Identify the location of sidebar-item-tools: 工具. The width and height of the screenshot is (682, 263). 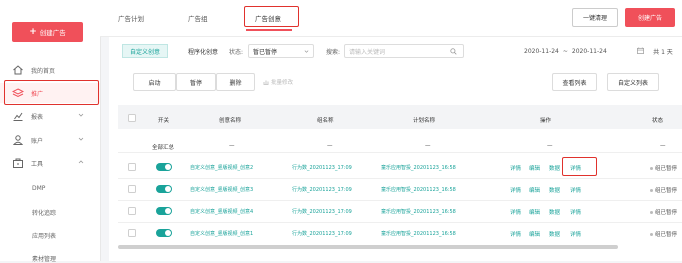
(50, 163).